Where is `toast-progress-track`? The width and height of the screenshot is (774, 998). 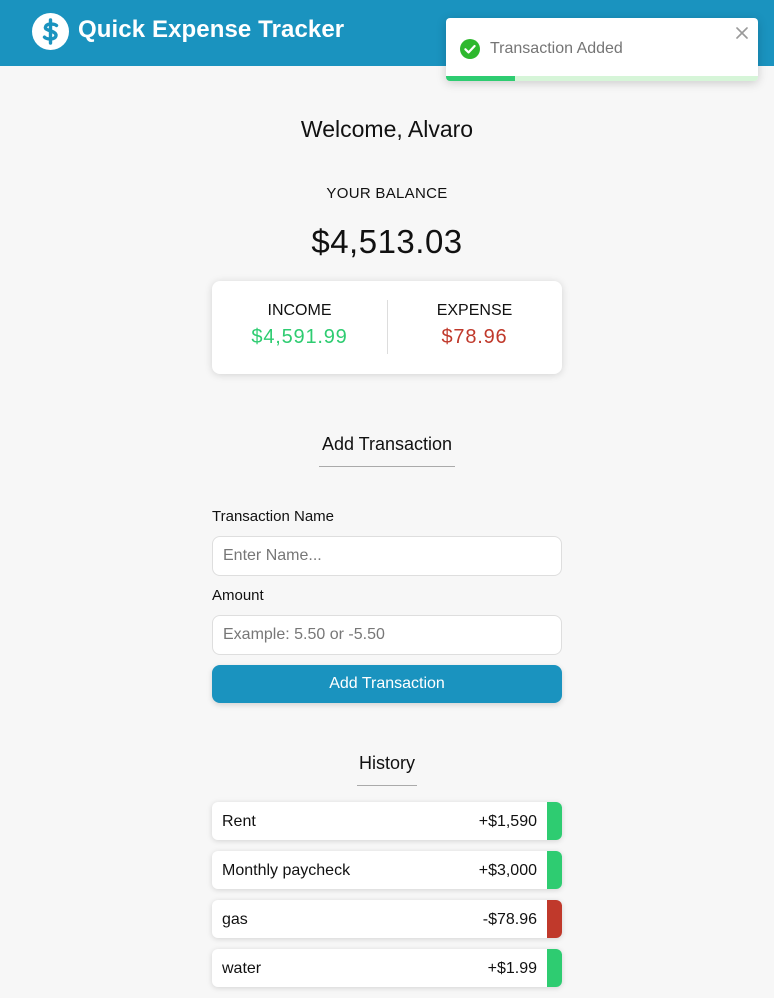
toast-progress-track is located at coordinates (602, 78).